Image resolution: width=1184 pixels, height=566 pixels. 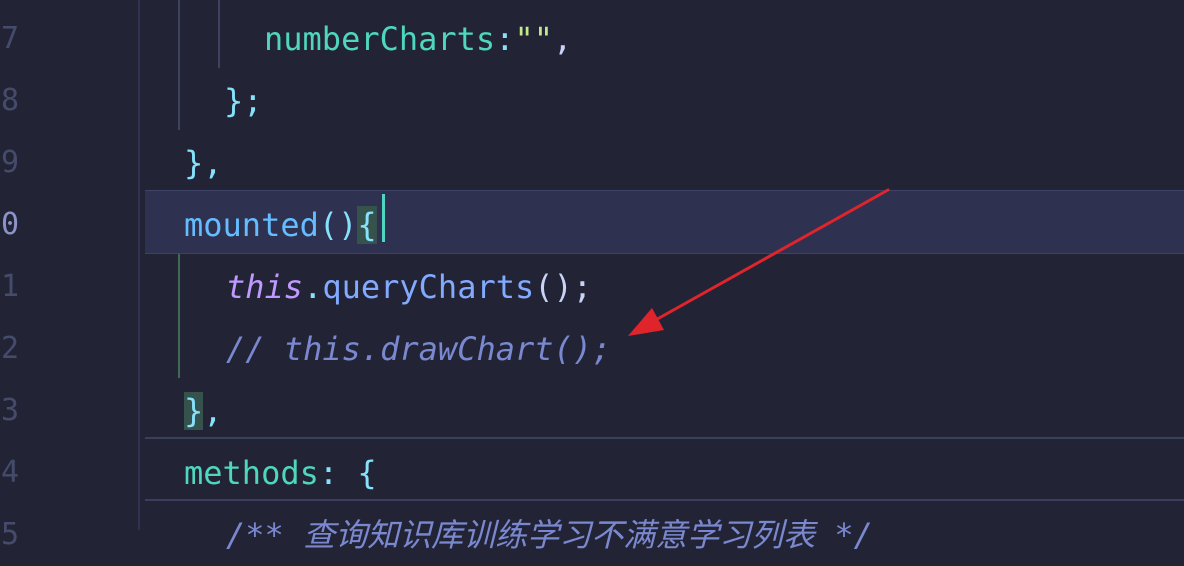 I want to click on annotation-arrow-icon, so click(x=759, y=262).